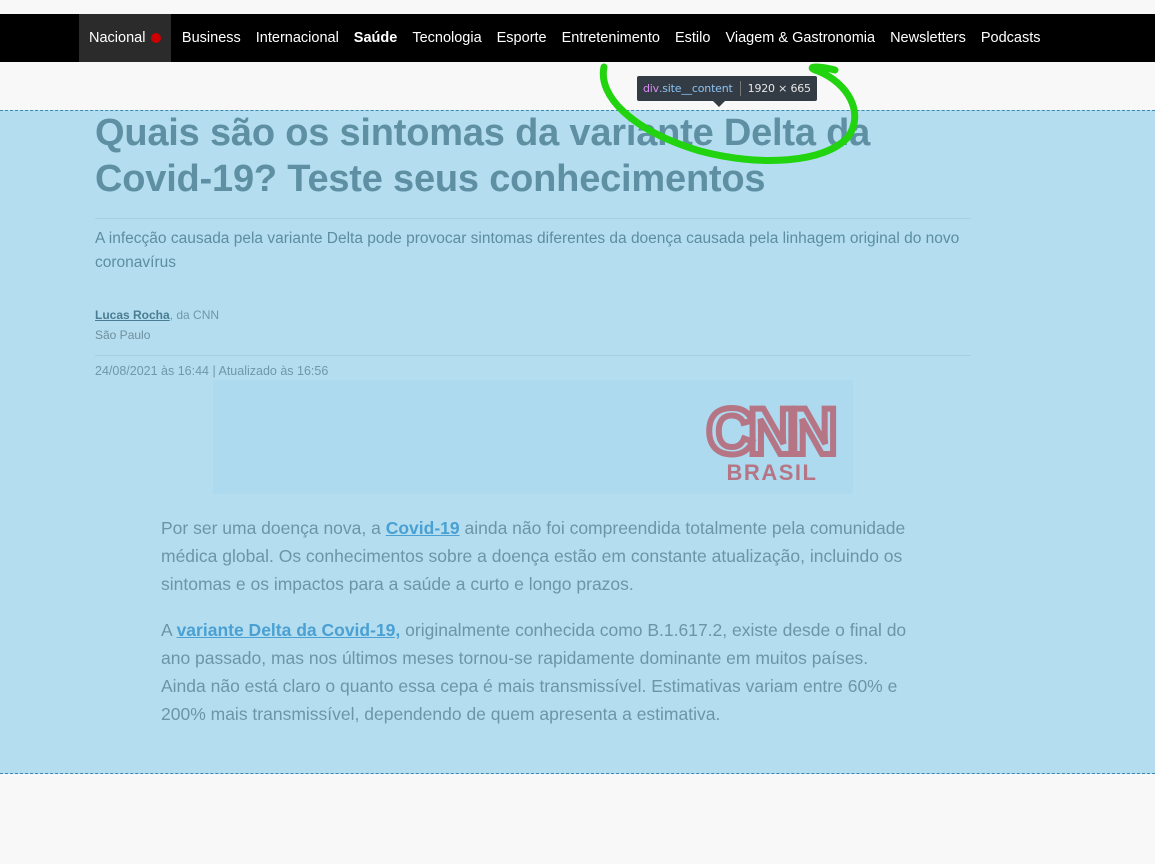 This screenshot has height=864, width=1155. What do you see at coordinates (211, 38) in the screenshot?
I see `nav-item-business: Business` at bounding box center [211, 38].